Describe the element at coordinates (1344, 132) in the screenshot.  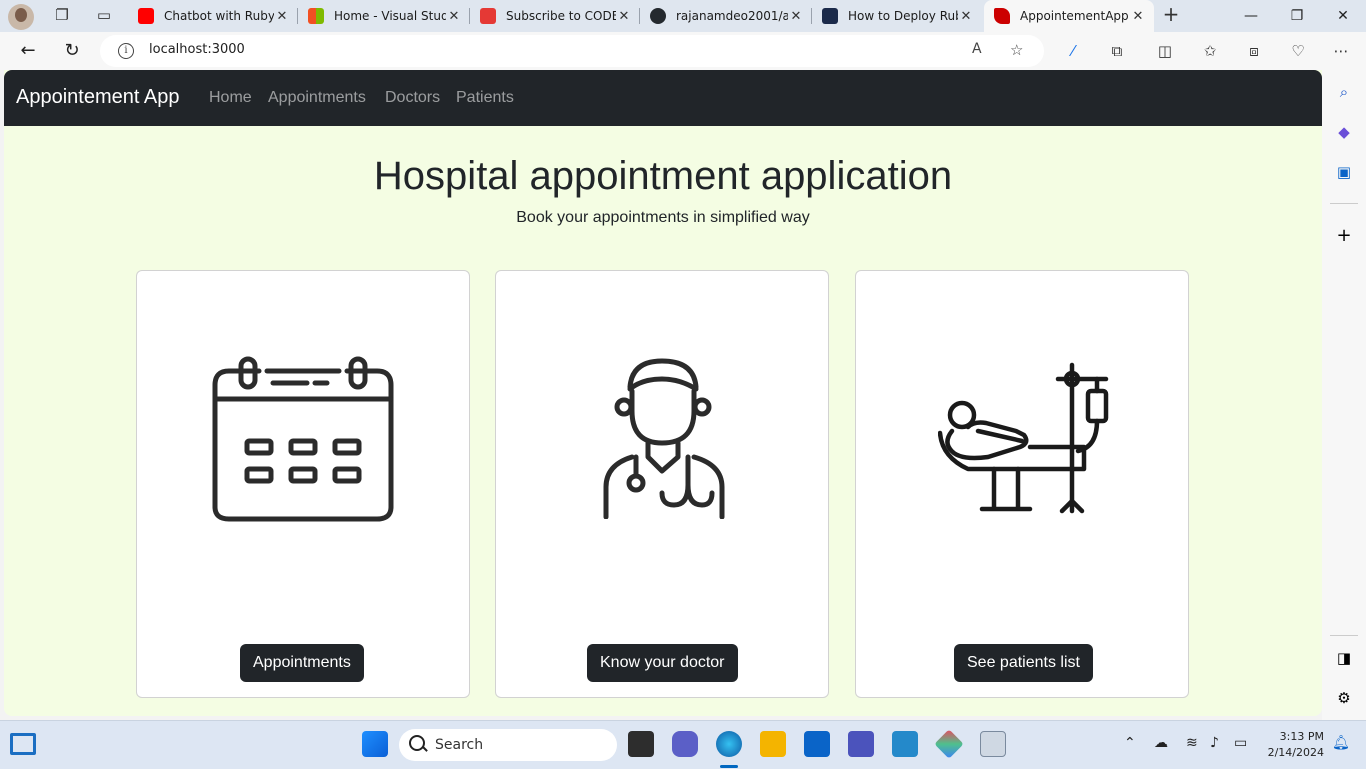
I see `copilot-icon: ◆` at that location.